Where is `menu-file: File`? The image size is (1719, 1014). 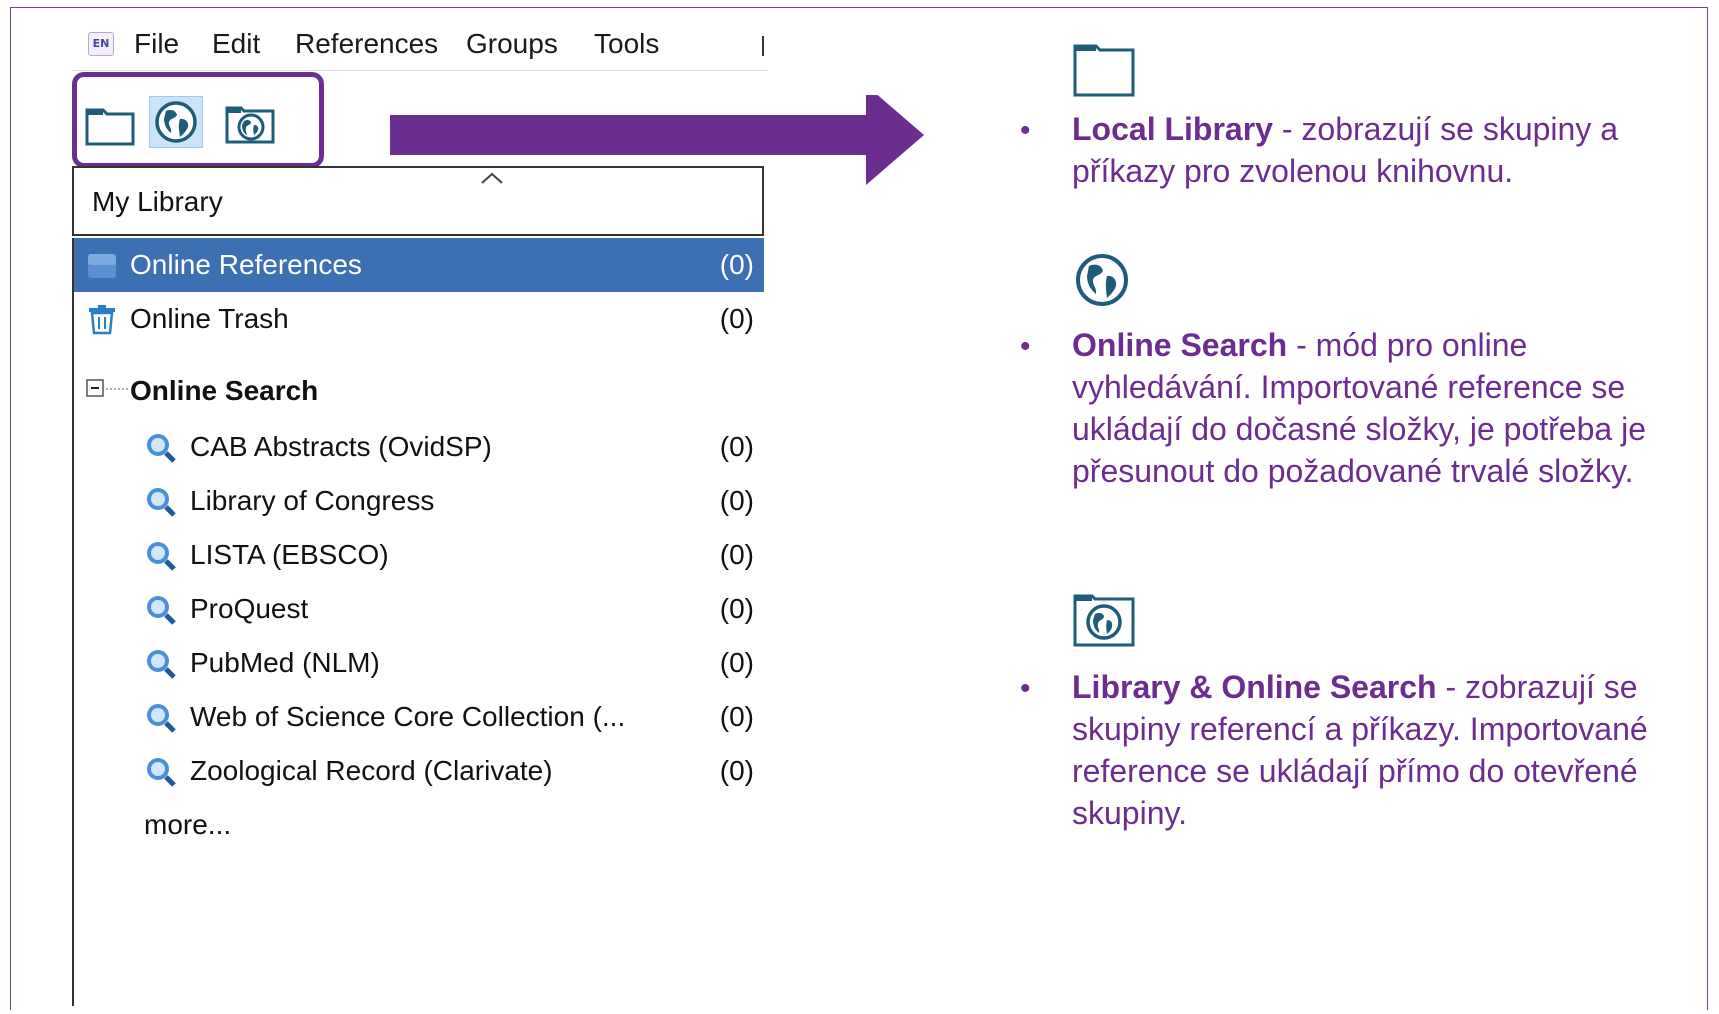
menu-file: File is located at coordinates (156, 44).